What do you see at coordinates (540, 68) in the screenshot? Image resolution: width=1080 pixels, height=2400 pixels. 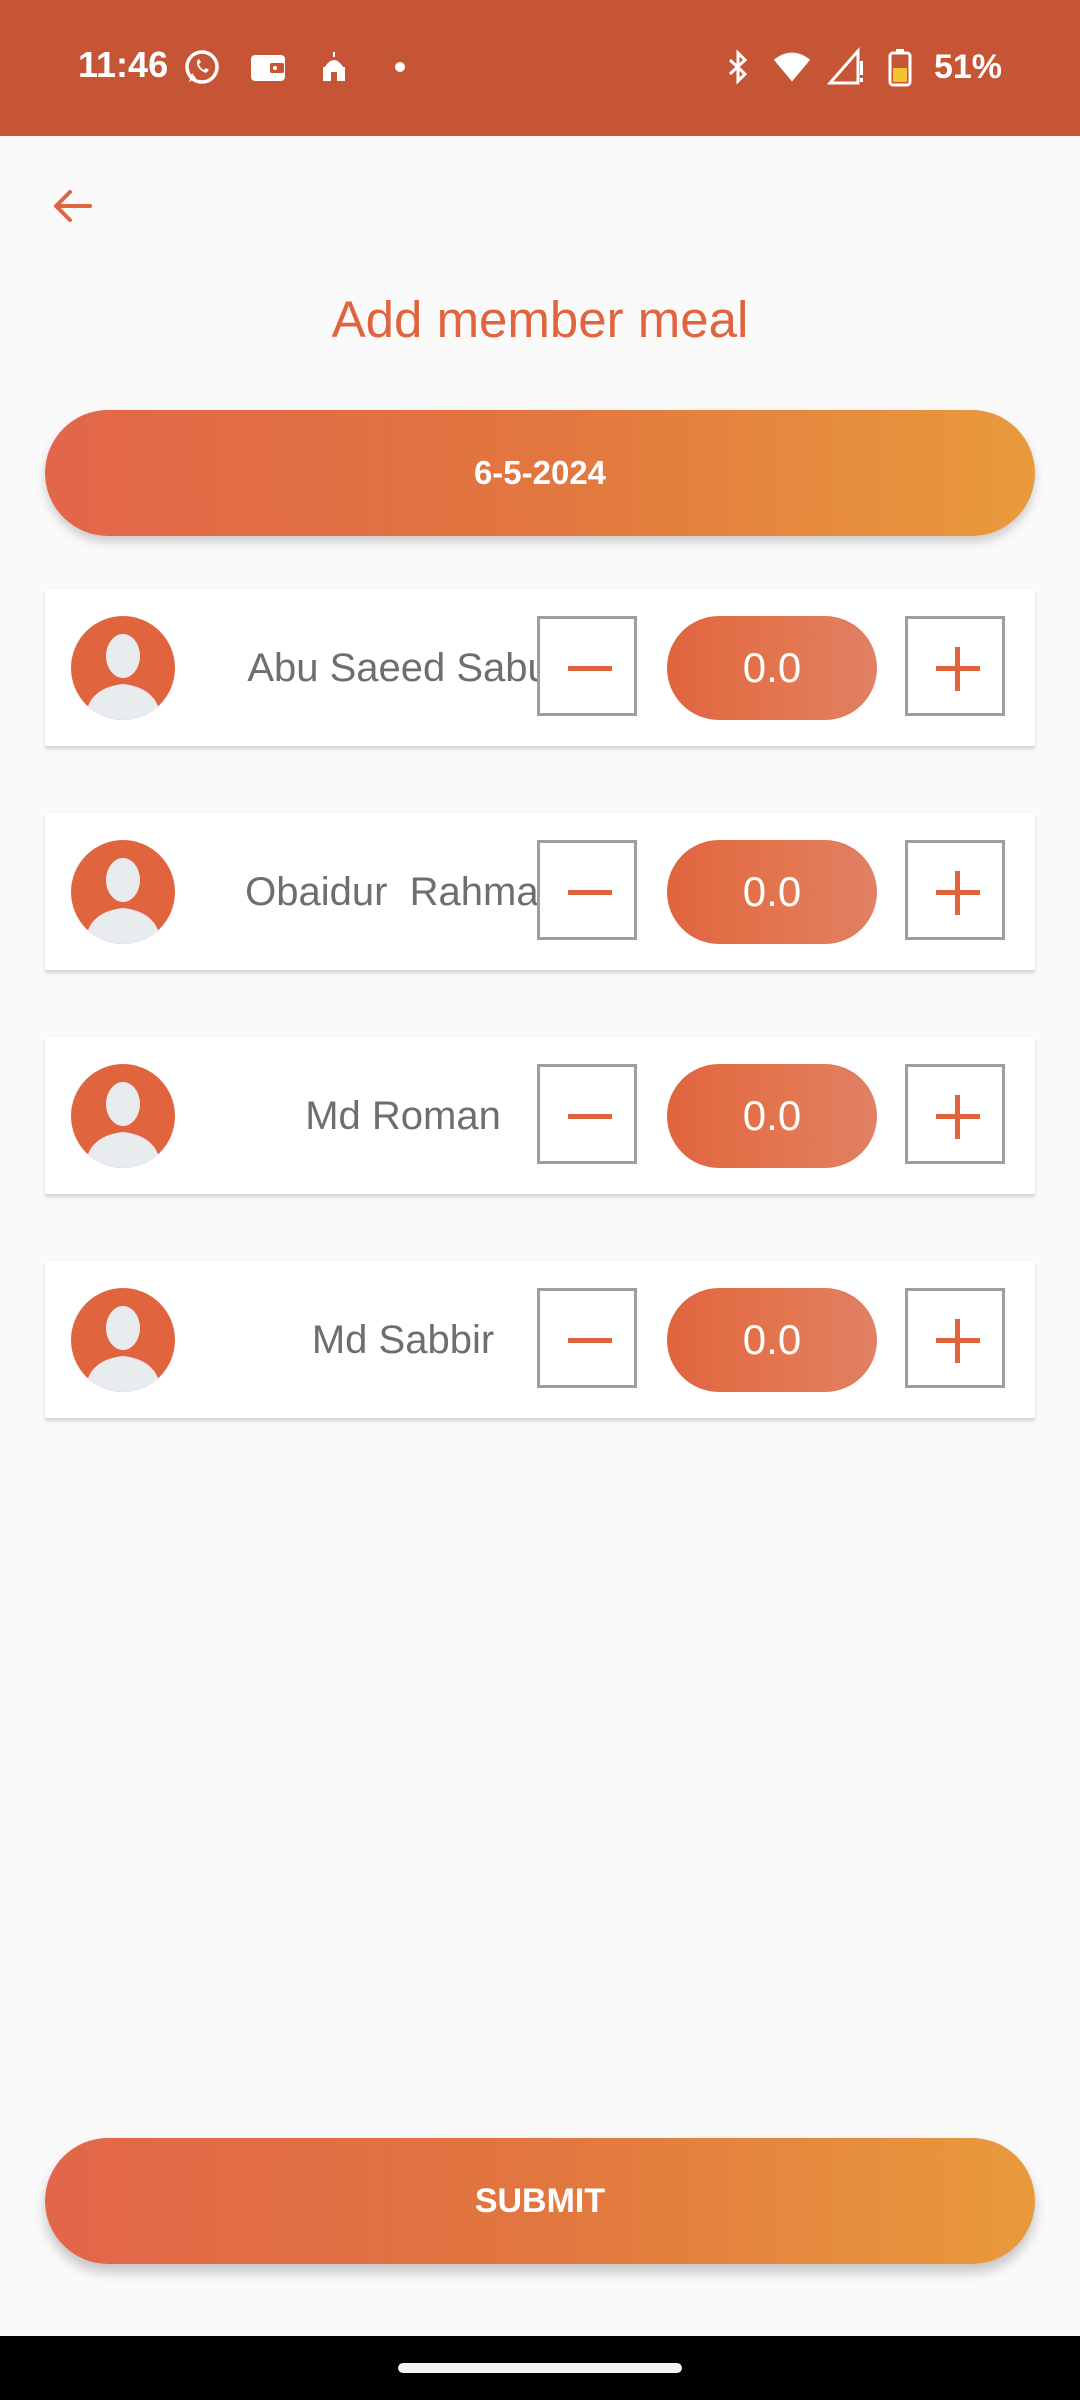 I see `status-bar: 11:46 51%` at bounding box center [540, 68].